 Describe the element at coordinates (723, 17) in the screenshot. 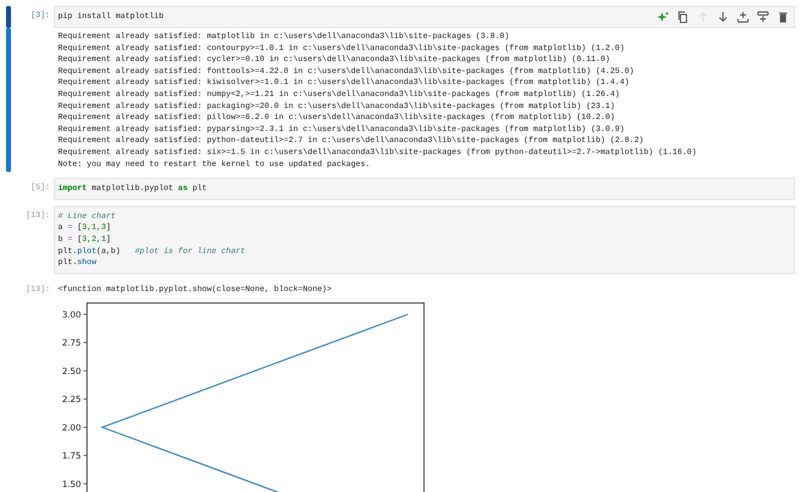

I see `down-arrow-icon` at that location.